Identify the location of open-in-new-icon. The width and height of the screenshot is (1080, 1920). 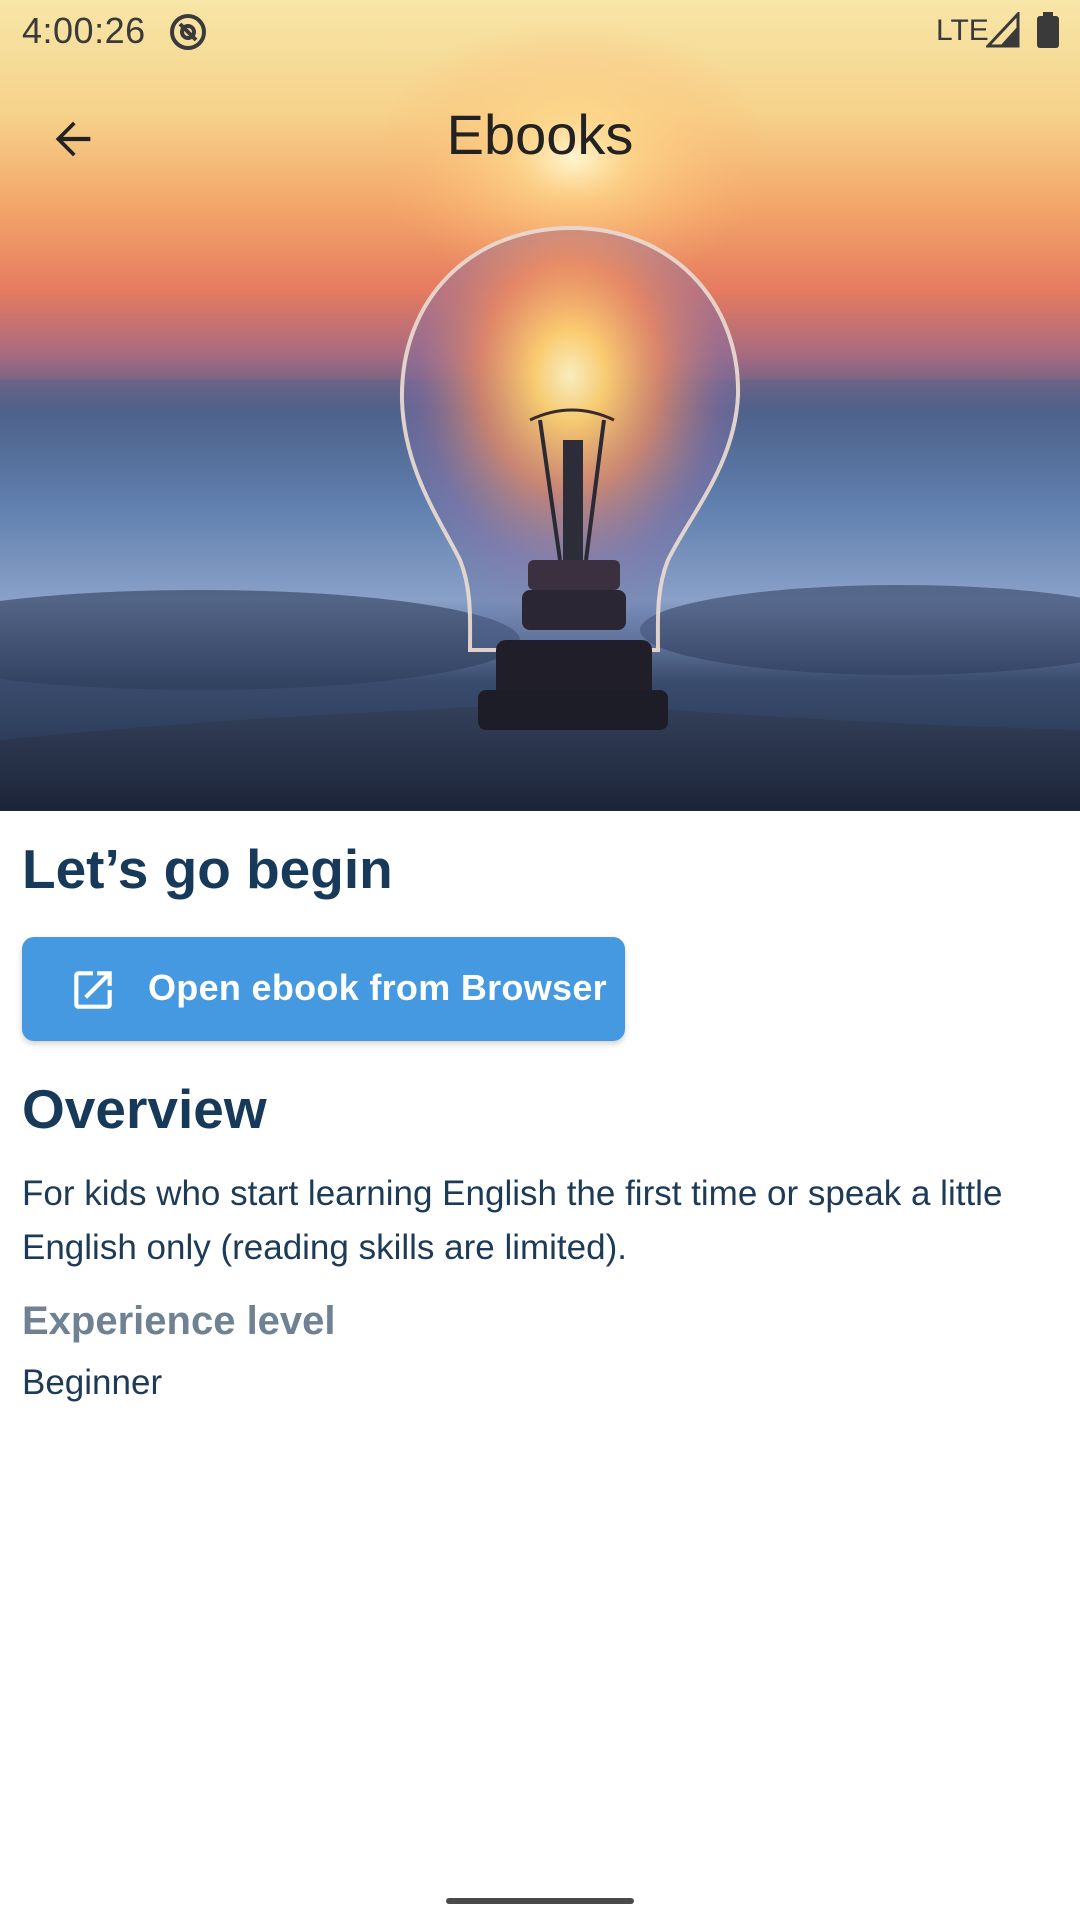
(93, 990).